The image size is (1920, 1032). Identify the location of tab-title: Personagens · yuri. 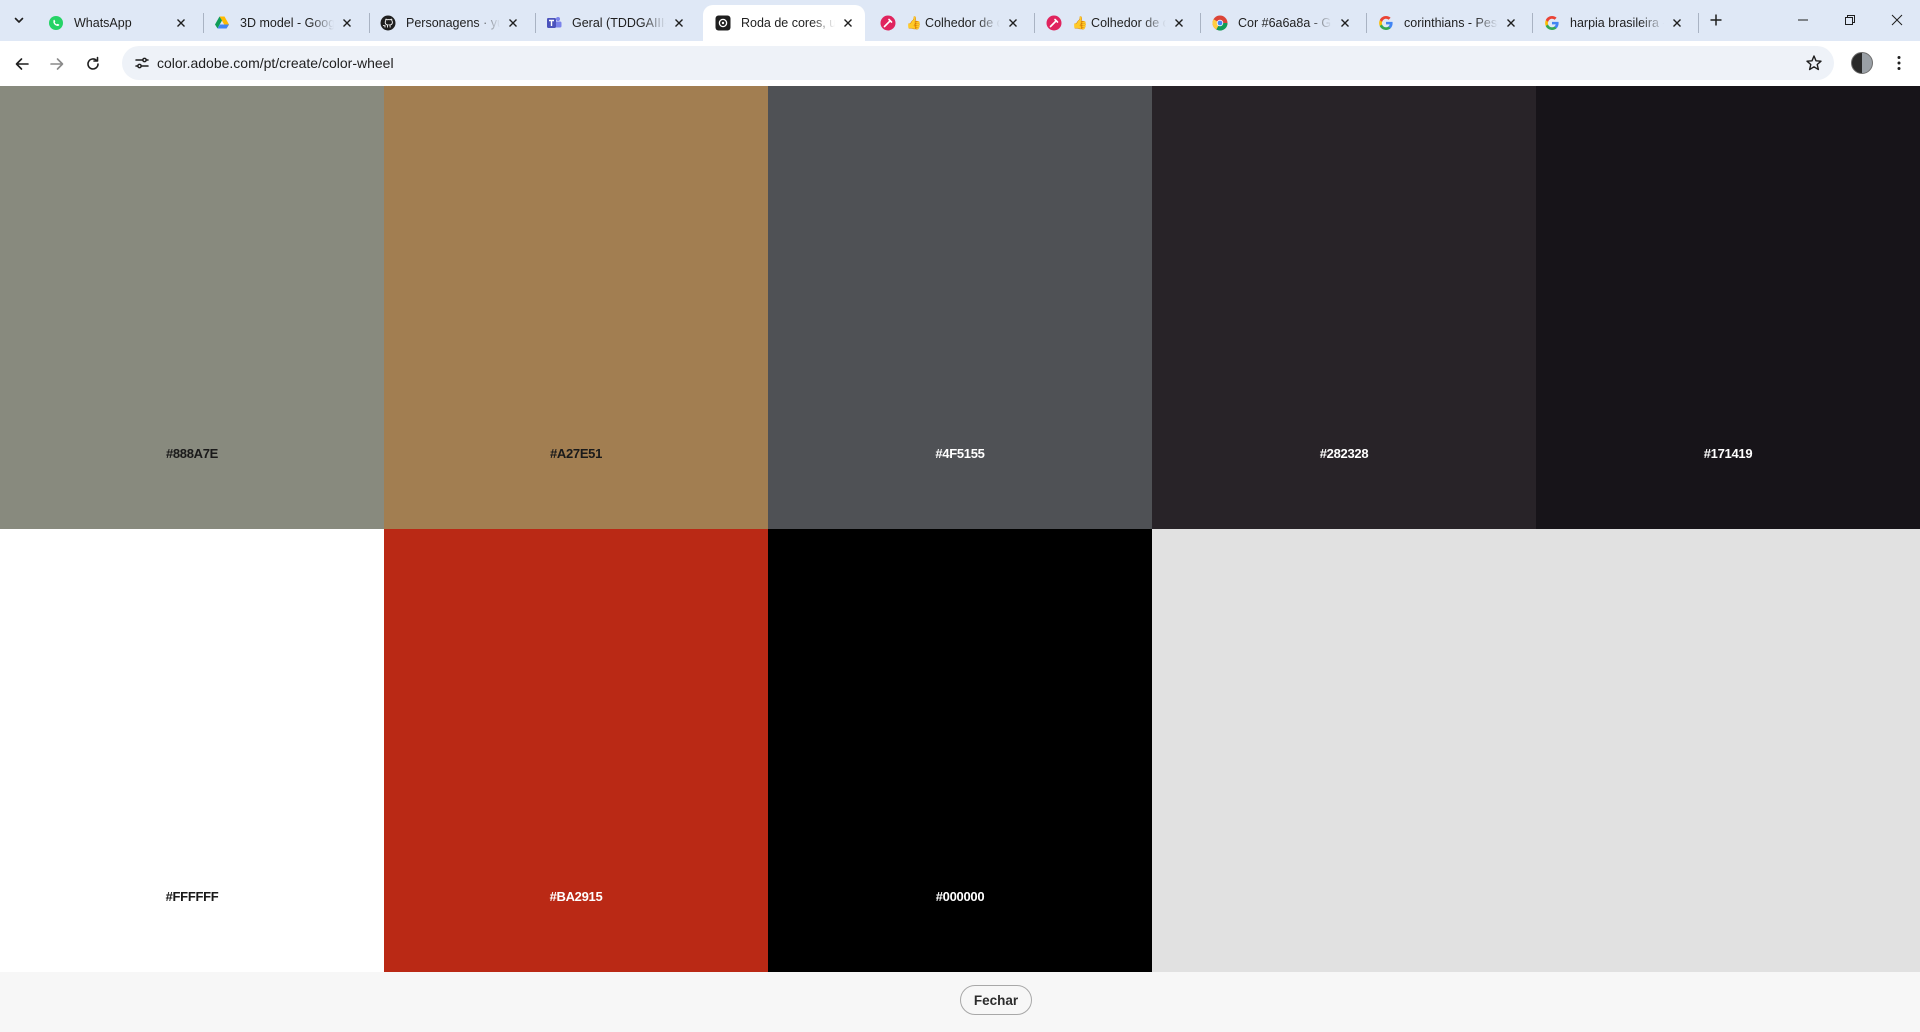
(453, 23).